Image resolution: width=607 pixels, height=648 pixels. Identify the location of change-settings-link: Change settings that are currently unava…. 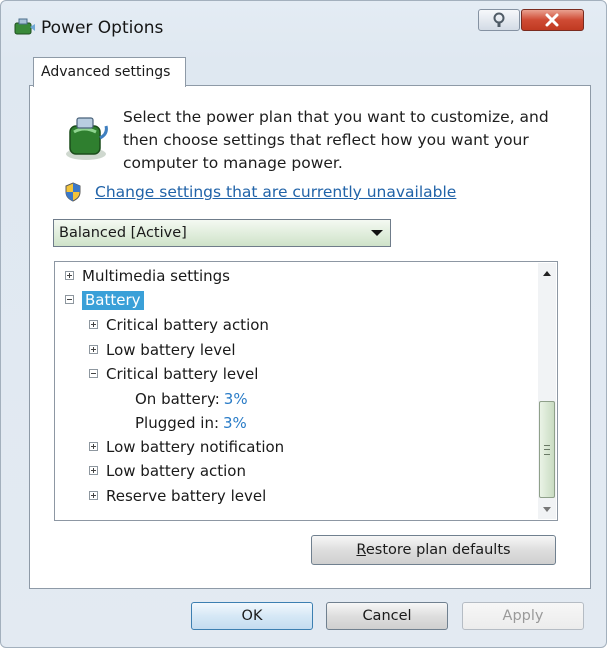
(275, 192).